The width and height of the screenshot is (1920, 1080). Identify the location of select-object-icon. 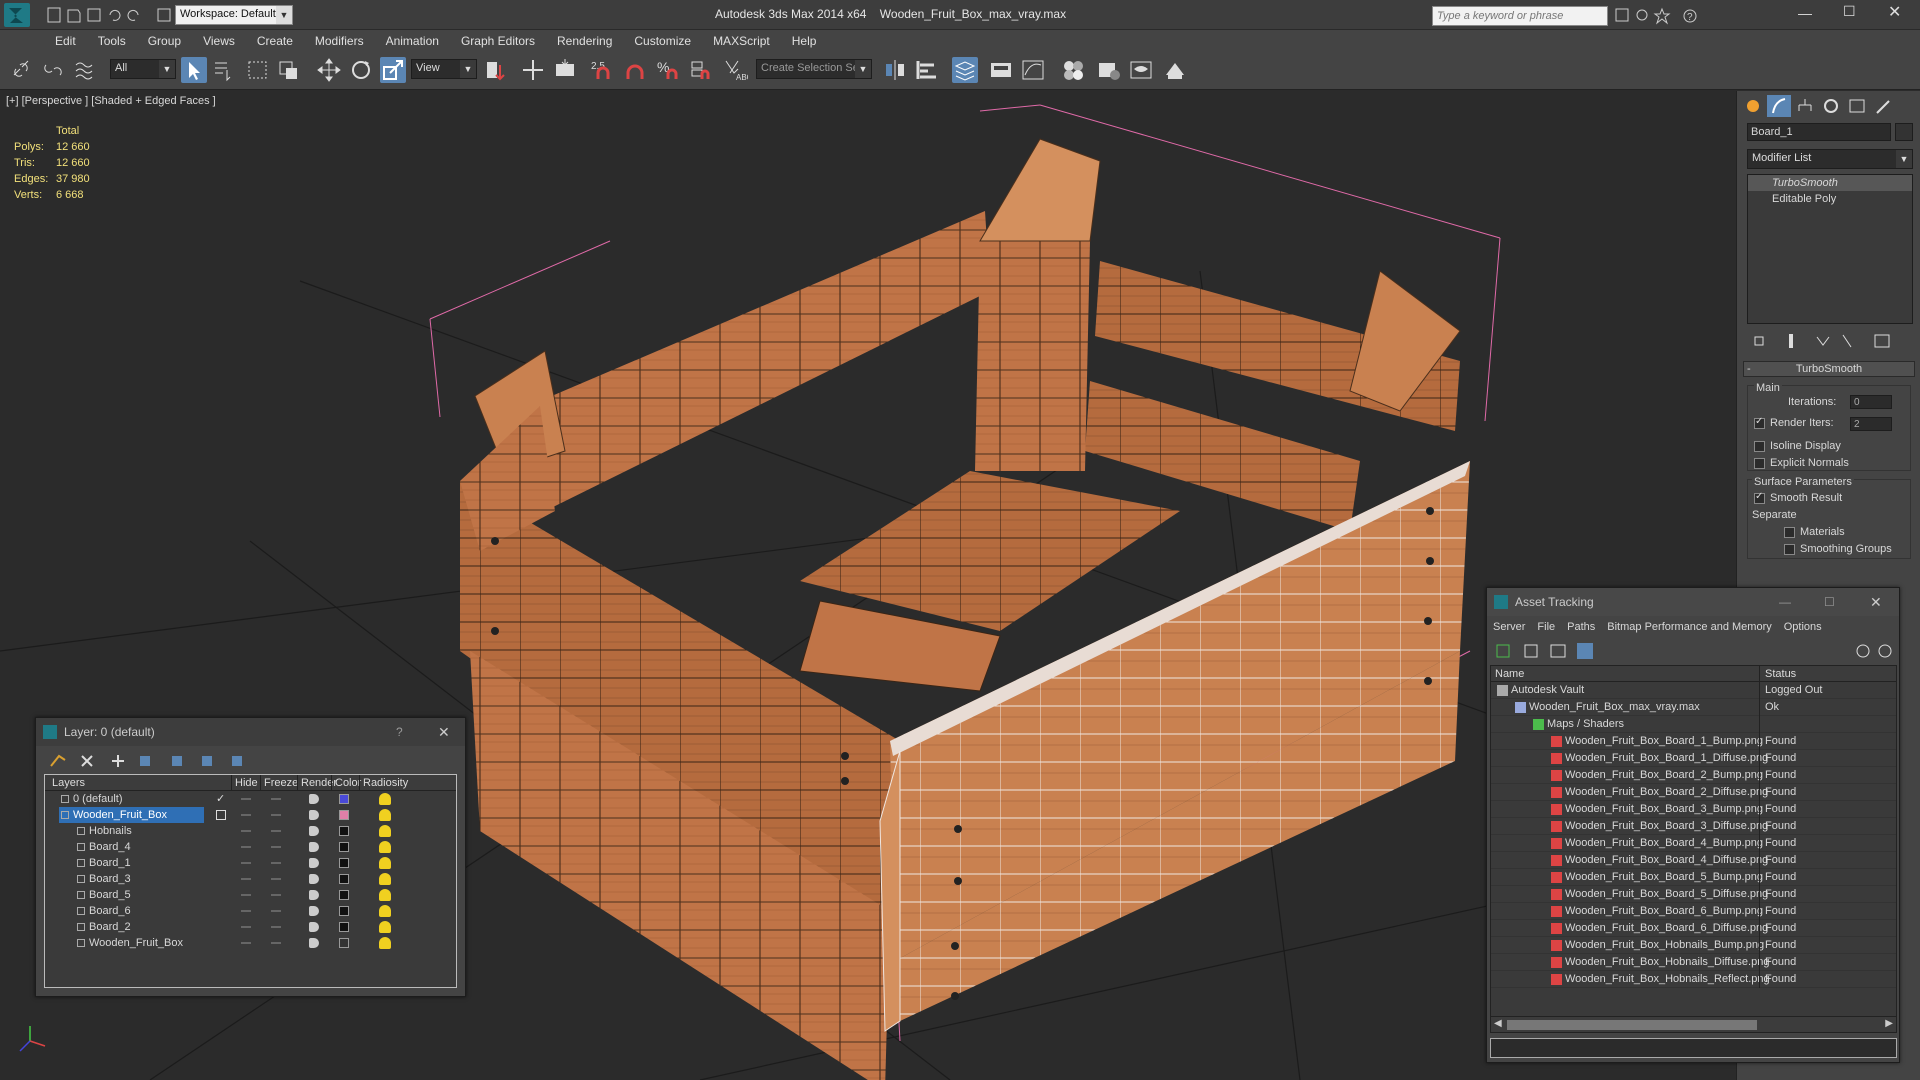
(194, 70).